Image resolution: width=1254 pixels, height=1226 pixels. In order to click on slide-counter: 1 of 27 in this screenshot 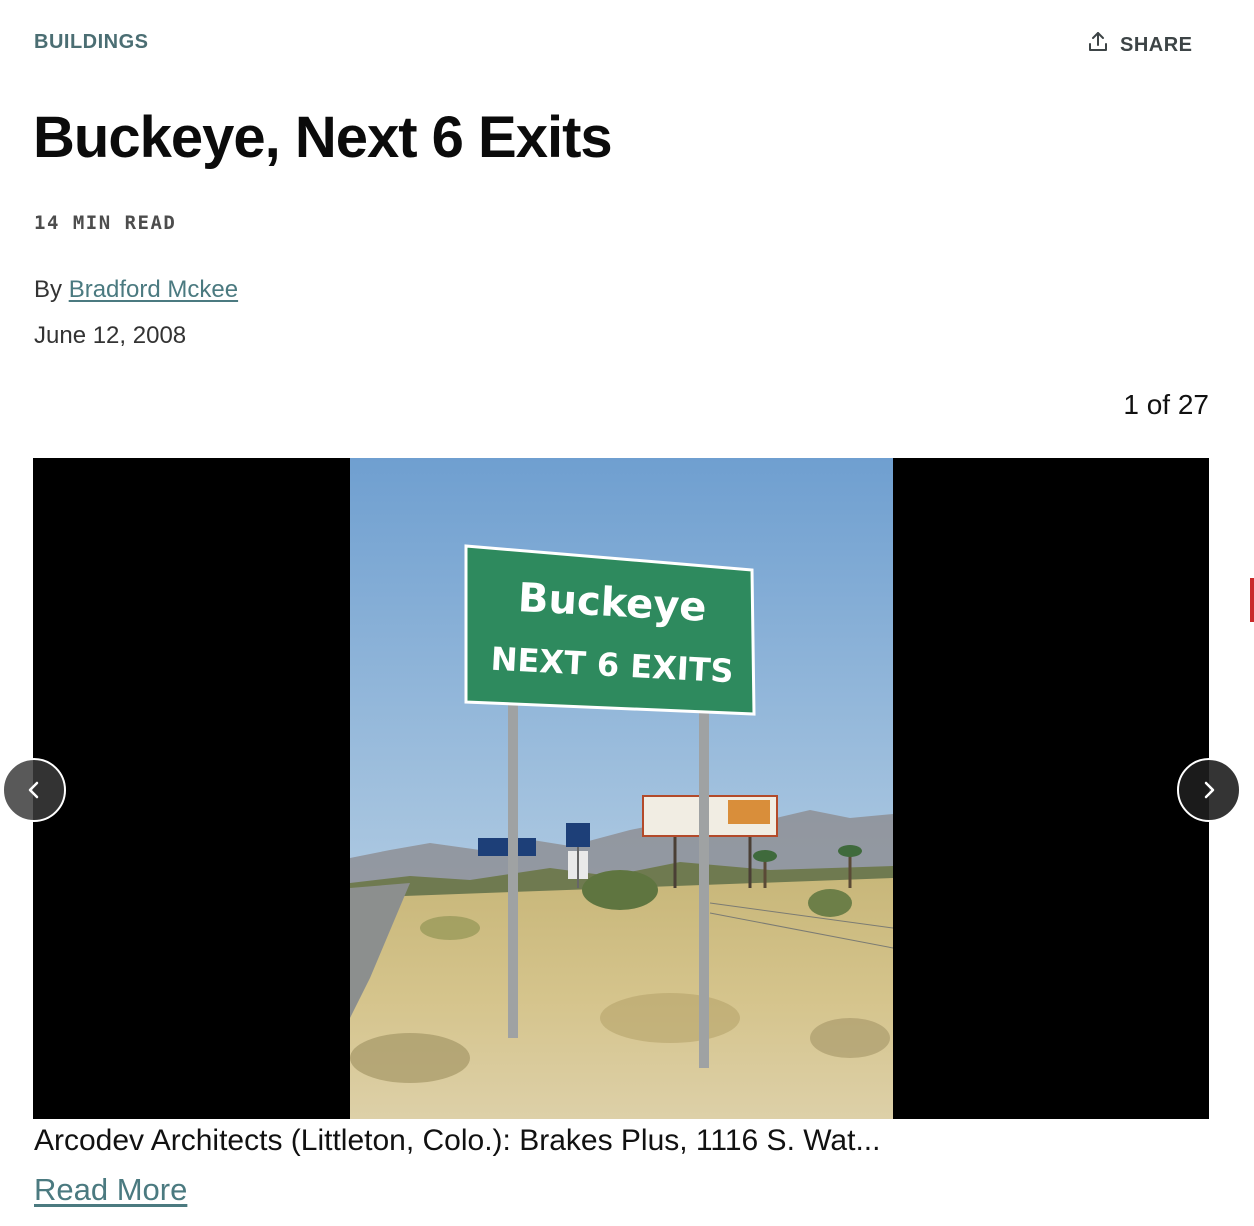, I will do `click(1166, 404)`.